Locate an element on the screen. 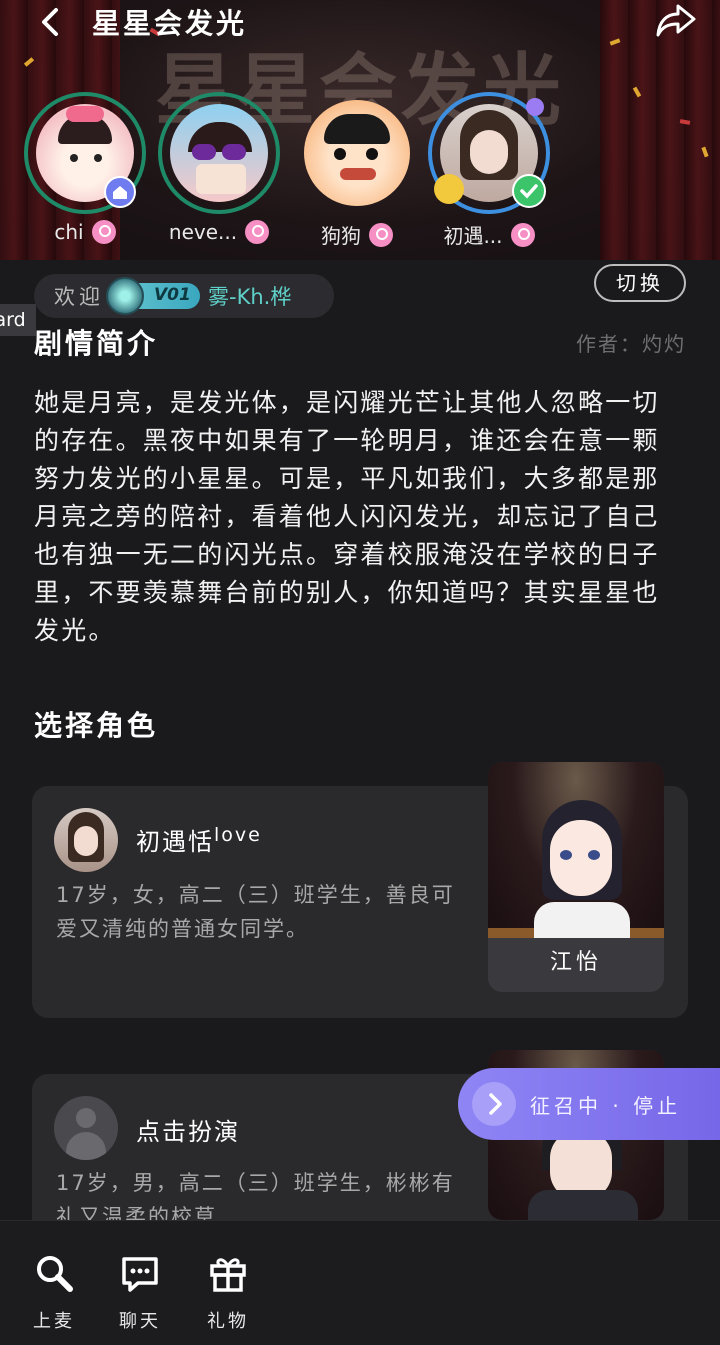 The image size is (720, 1345). roles-heading: 选择角色 is located at coordinates (96, 725).